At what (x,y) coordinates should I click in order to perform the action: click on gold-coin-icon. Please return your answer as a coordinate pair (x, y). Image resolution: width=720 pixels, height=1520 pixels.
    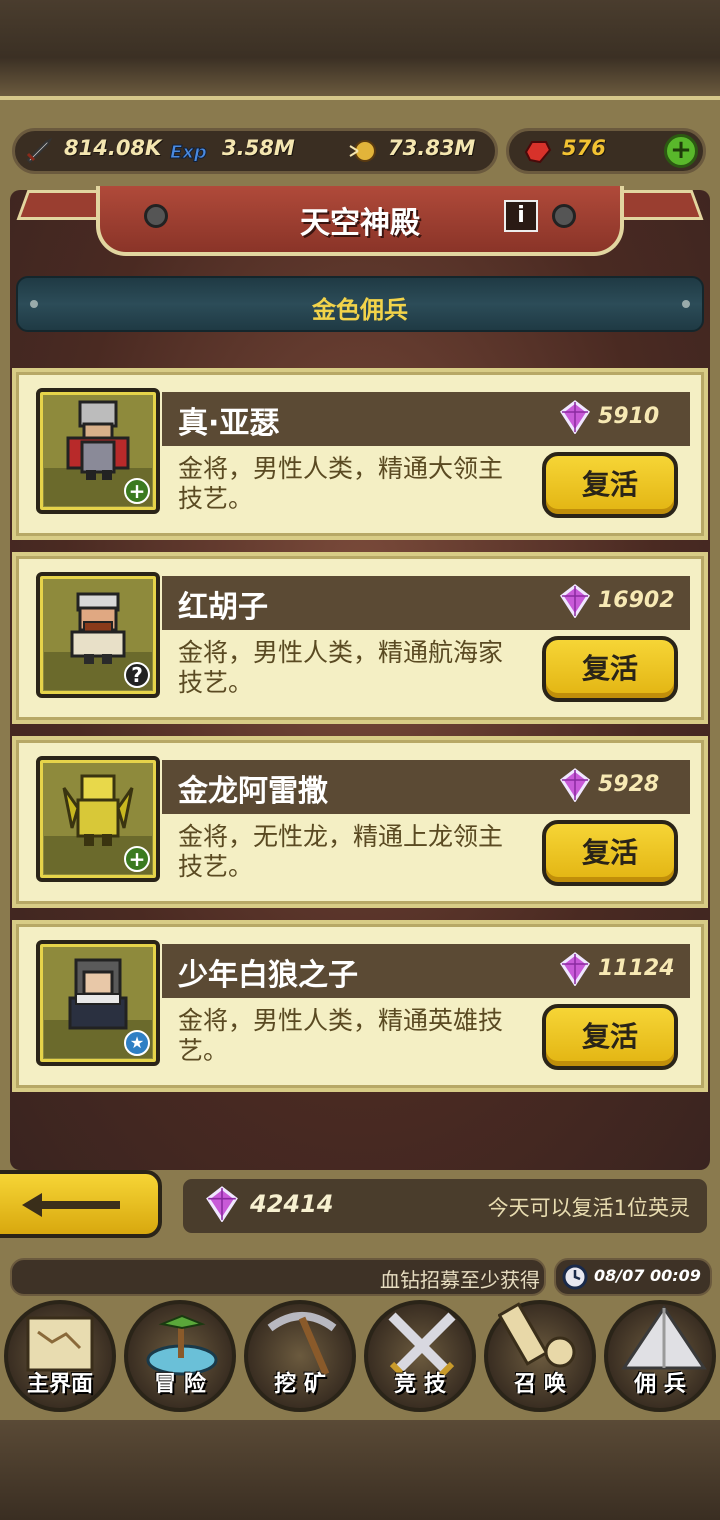
    Looking at the image, I should click on (362, 151).